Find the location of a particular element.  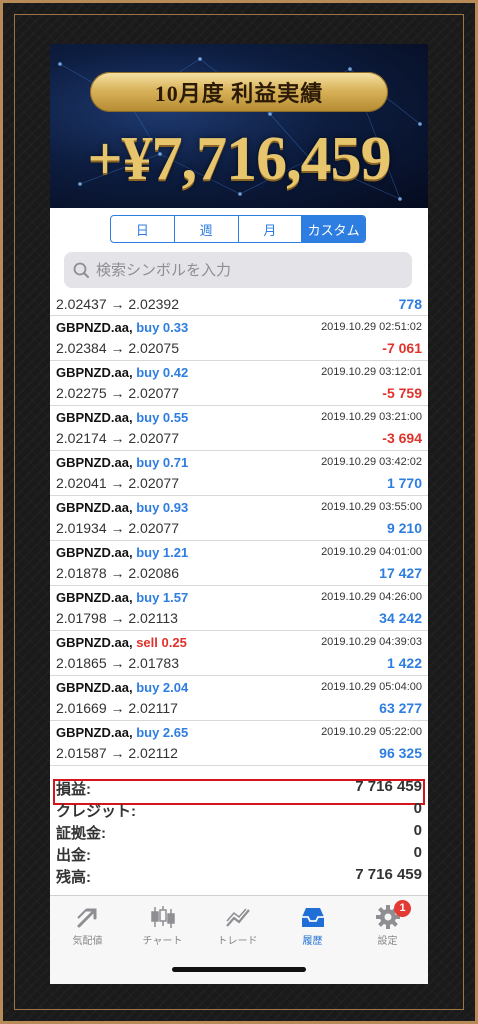

trade-symbol: GBPNZD.aa, buy 0.71 is located at coordinates (122, 462).